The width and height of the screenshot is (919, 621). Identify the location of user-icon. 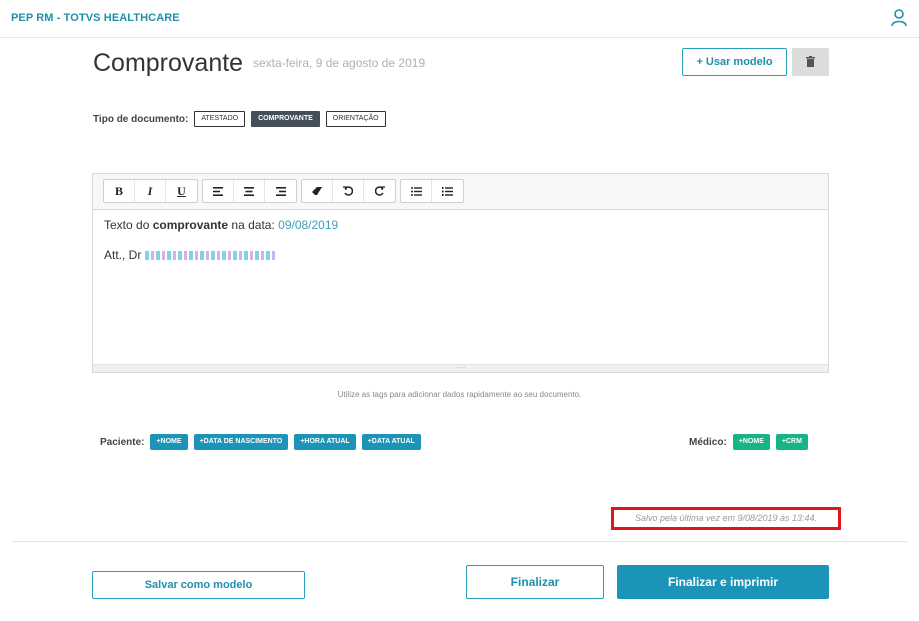
(899, 18).